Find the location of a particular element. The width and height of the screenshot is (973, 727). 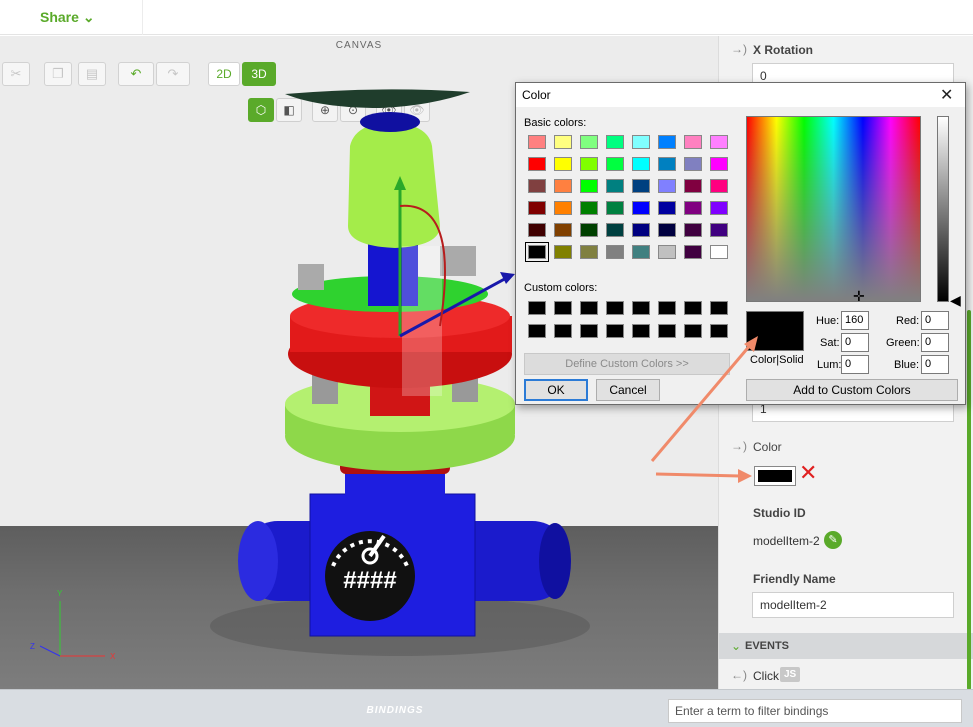

share-label: Share is located at coordinates (59, 17).